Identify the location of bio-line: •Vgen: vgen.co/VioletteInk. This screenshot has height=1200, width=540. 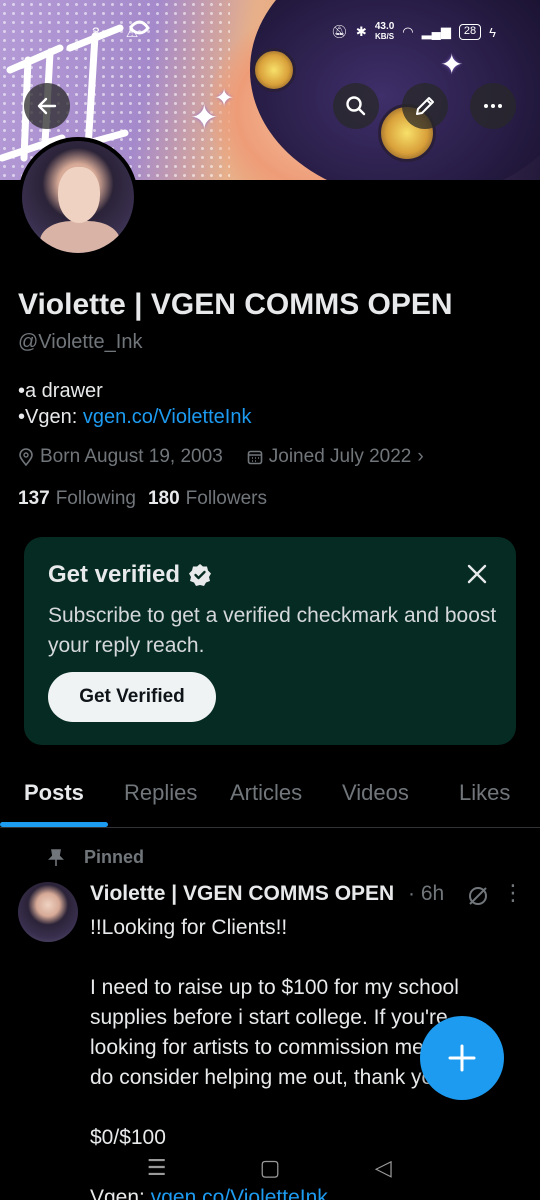
(134, 417).